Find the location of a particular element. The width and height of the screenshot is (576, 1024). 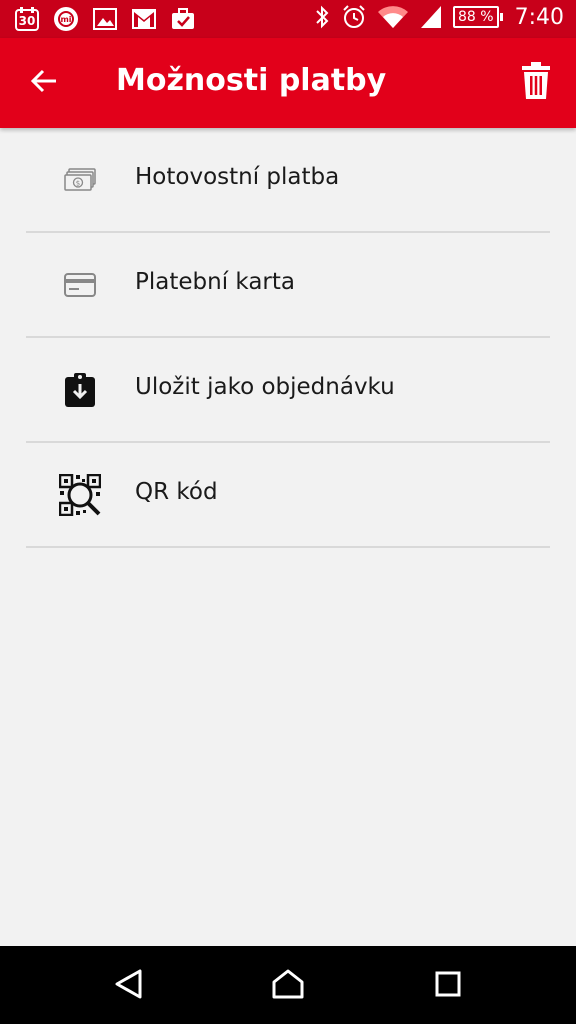

signal-icon is located at coordinates (431, 17).